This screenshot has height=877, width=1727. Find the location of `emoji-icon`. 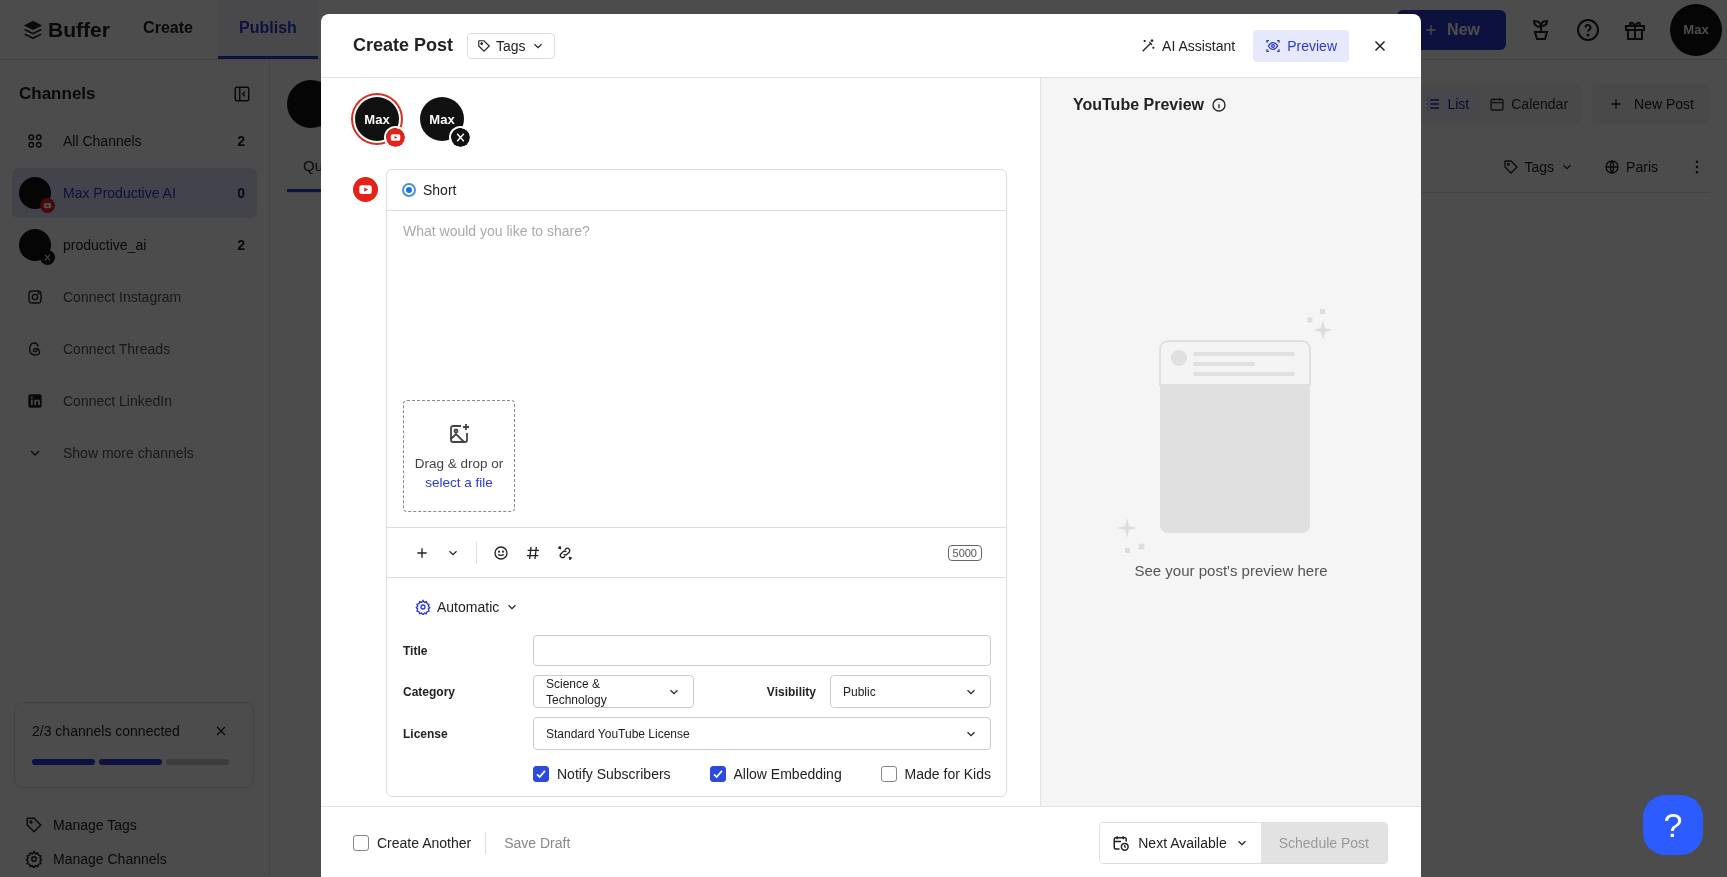

emoji-icon is located at coordinates (501, 552).